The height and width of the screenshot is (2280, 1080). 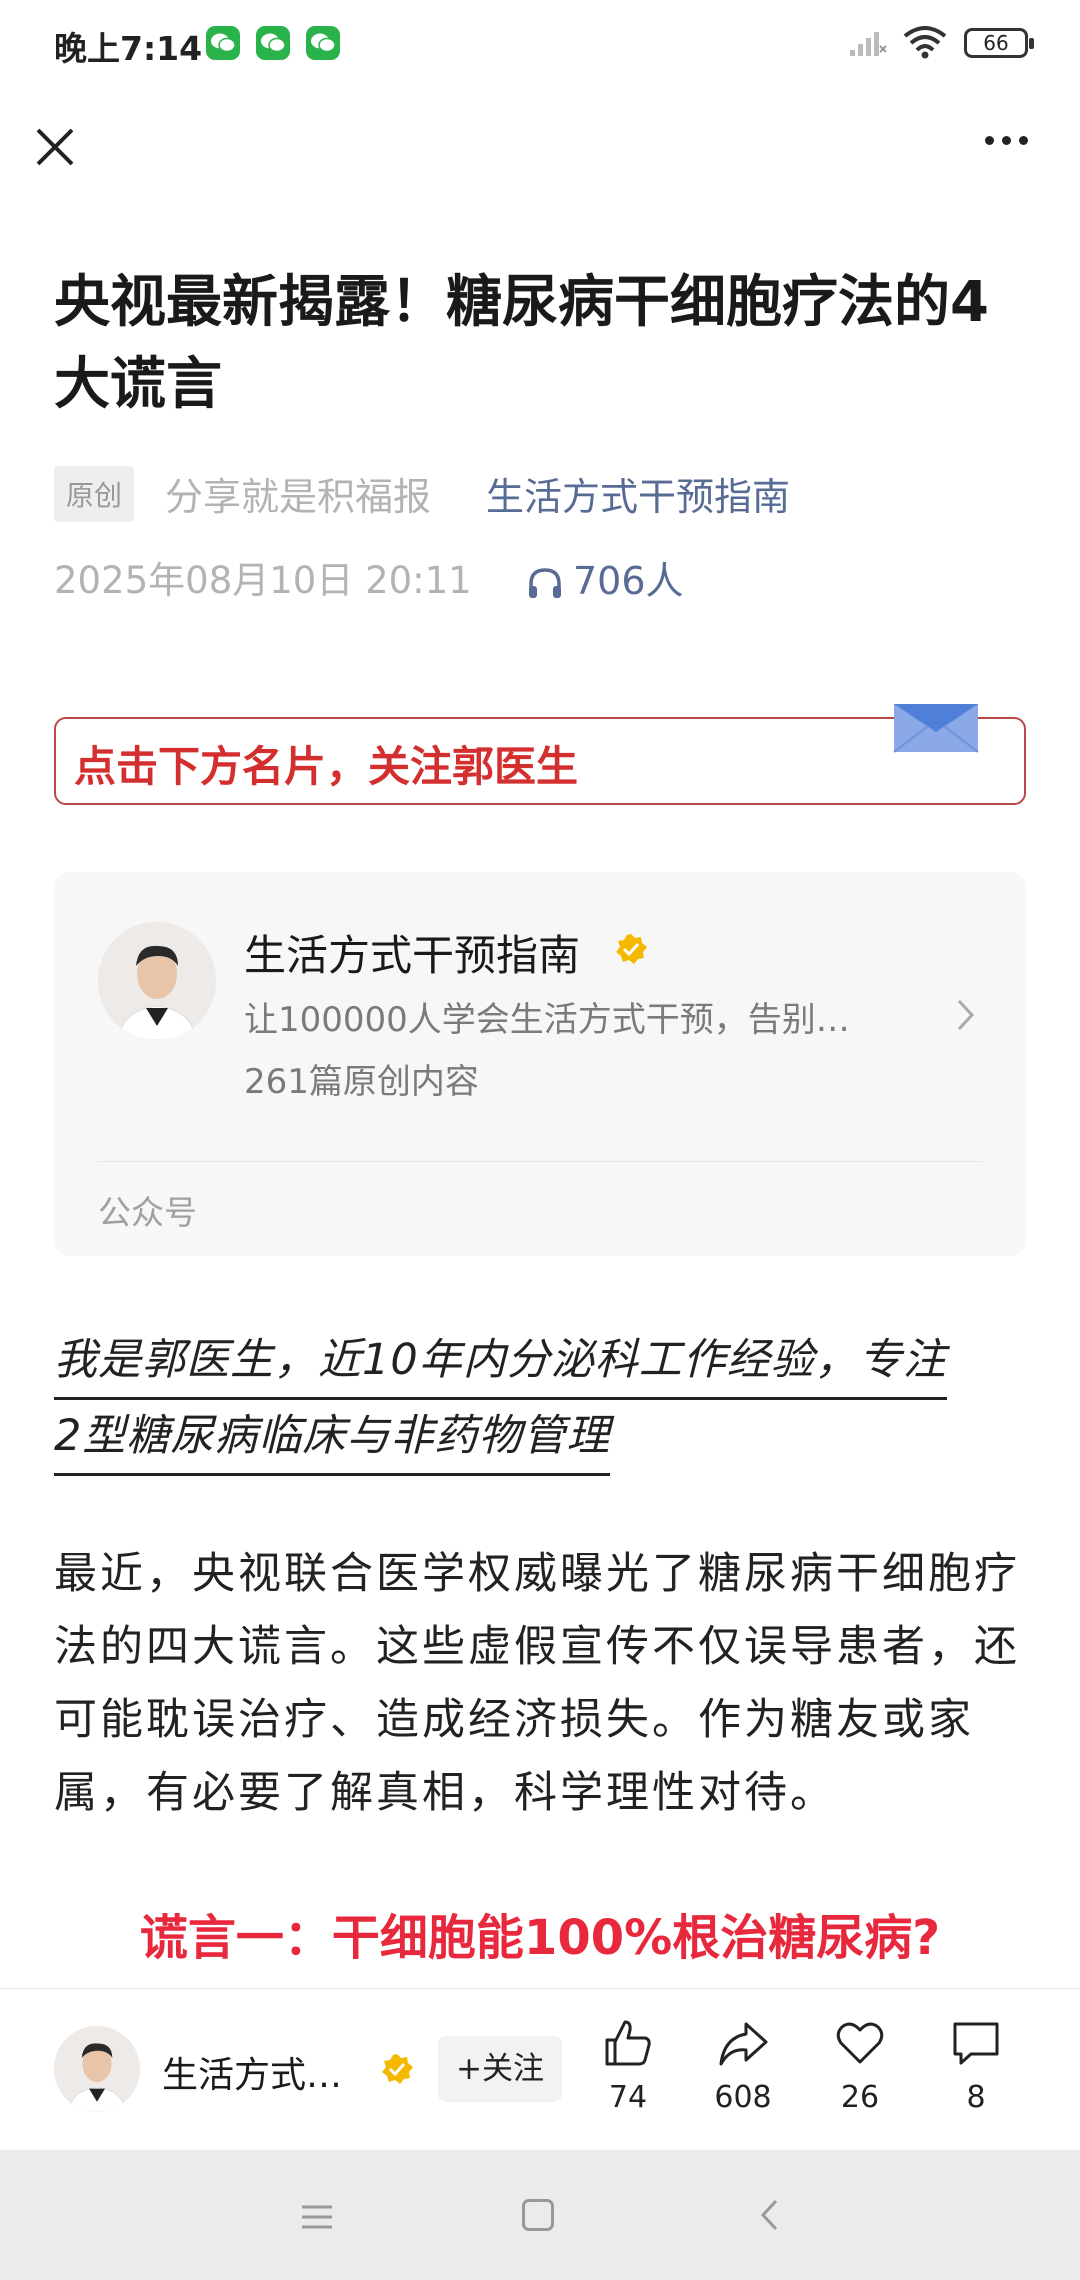 What do you see at coordinates (769, 2217) in the screenshot?
I see `back-icon` at bounding box center [769, 2217].